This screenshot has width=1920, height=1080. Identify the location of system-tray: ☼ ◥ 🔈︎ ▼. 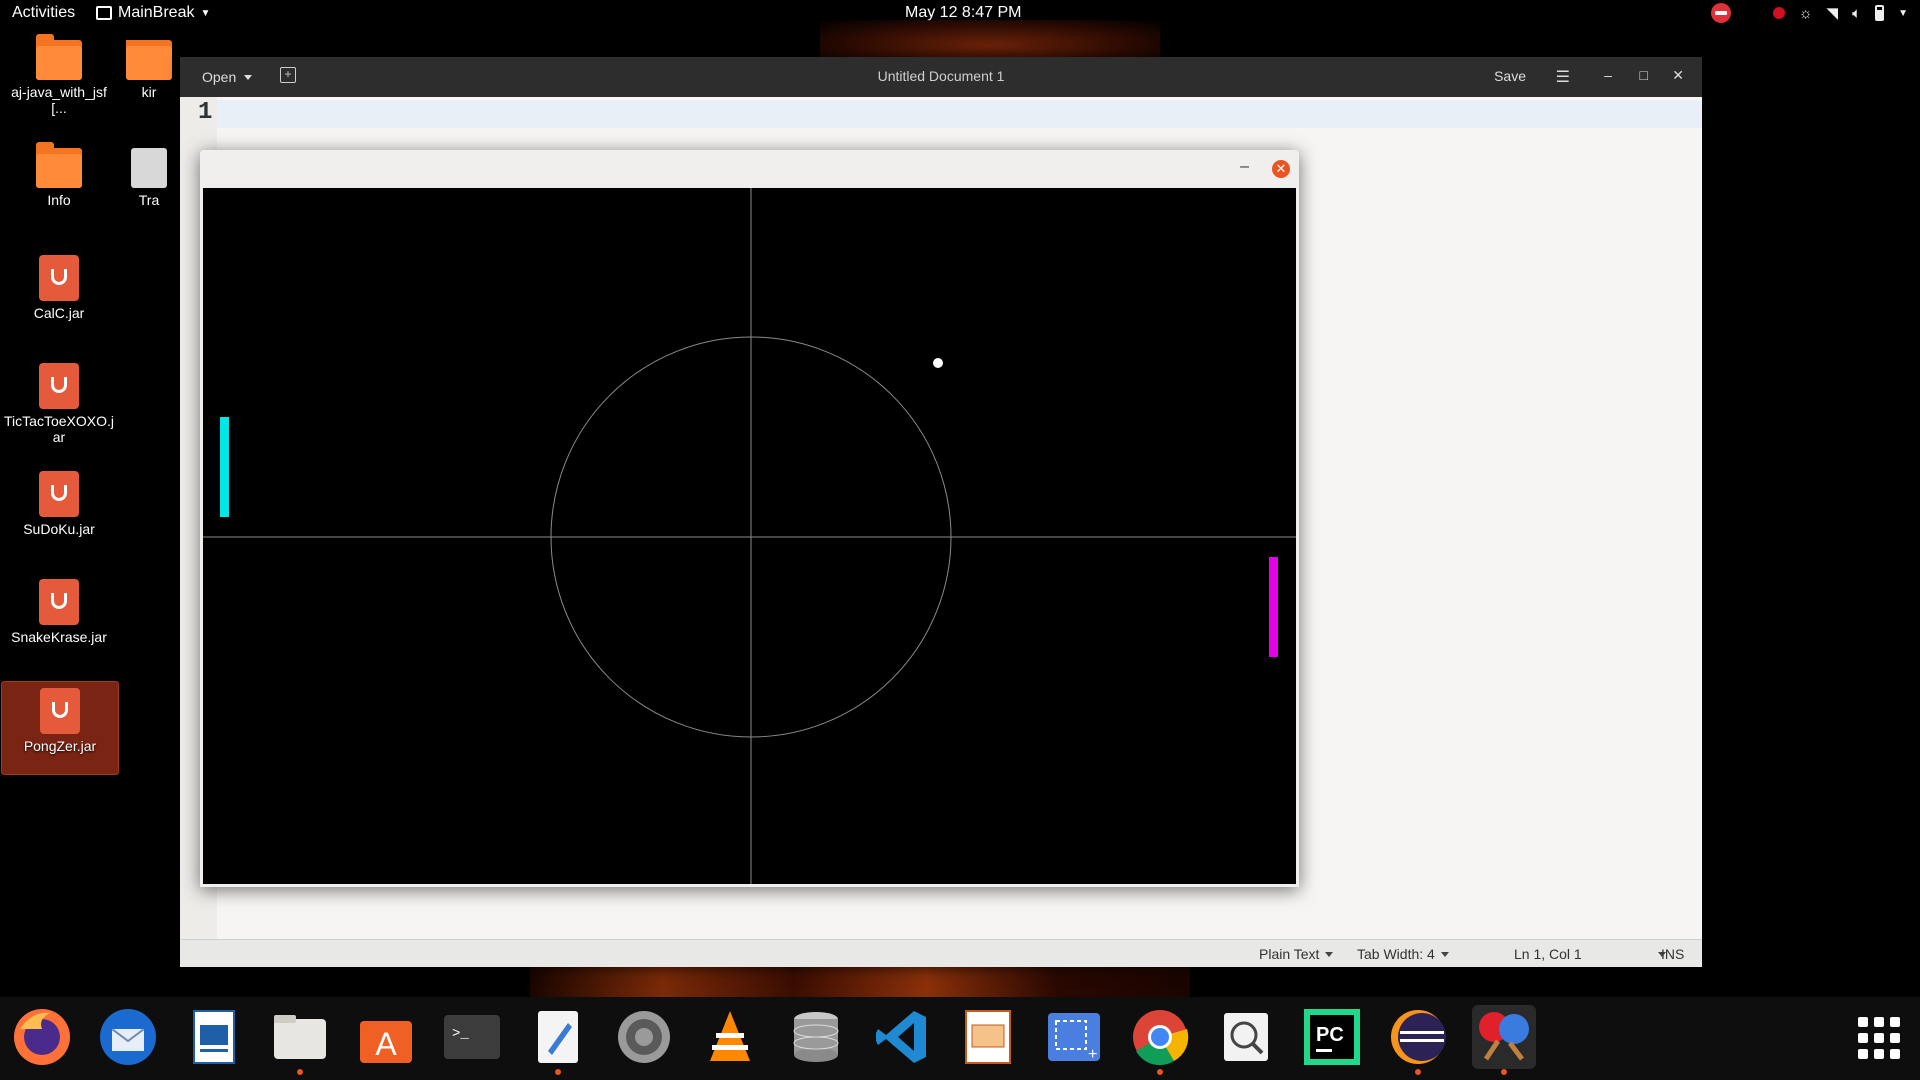
(1809, 13).